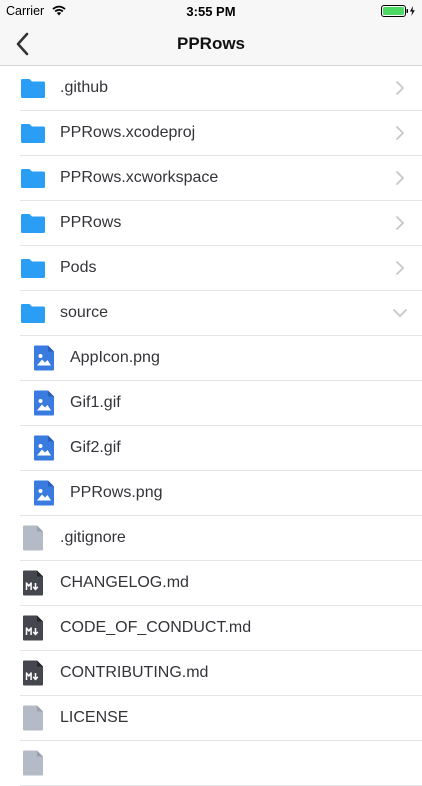 The width and height of the screenshot is (422, 786). Describe the element at coordinates (398, 11) in the screenshot. I see `battery-charging-icon` at that location.